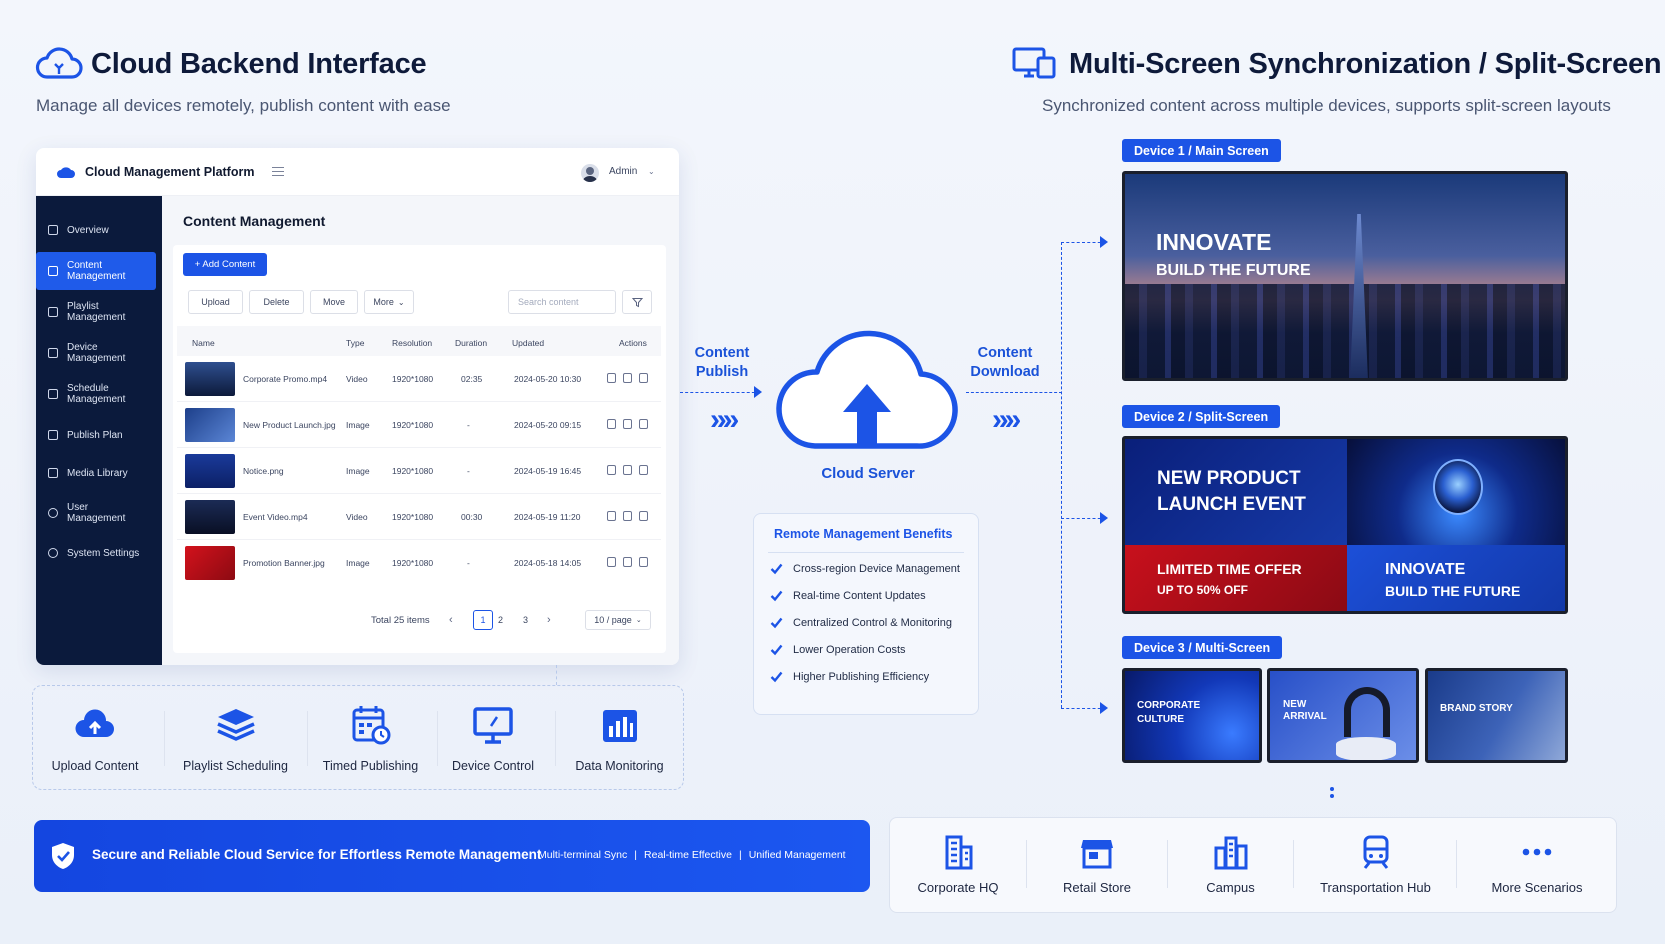  I want to click on feature-timed-publishing: Timed Publishing, so click(370, 738).